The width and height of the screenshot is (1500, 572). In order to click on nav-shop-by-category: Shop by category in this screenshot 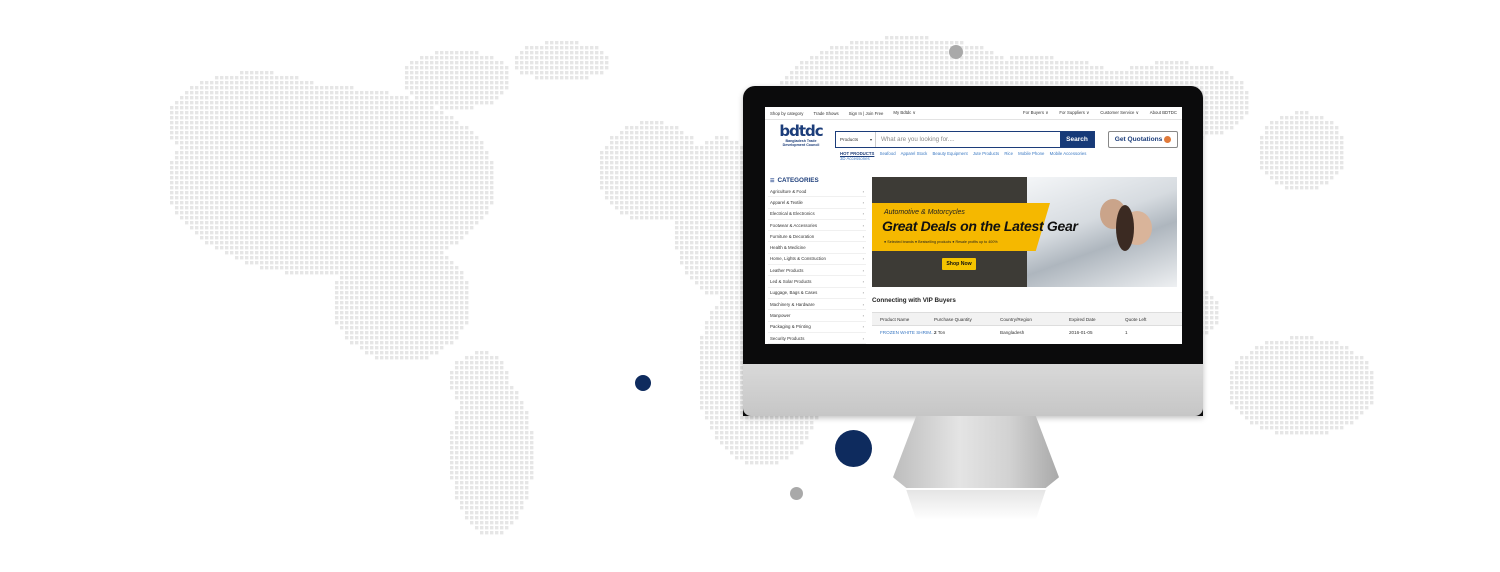, I will do `click(786, 113)`.